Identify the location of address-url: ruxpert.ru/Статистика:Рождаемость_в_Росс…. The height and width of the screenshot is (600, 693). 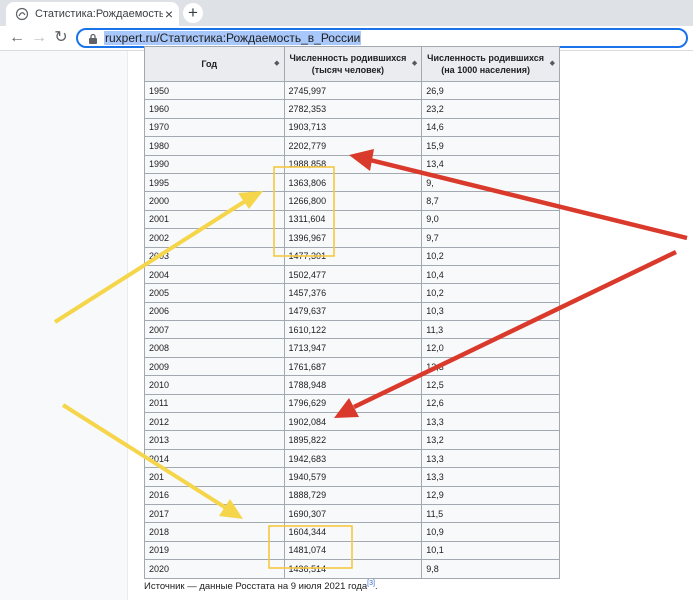
(233, 38).